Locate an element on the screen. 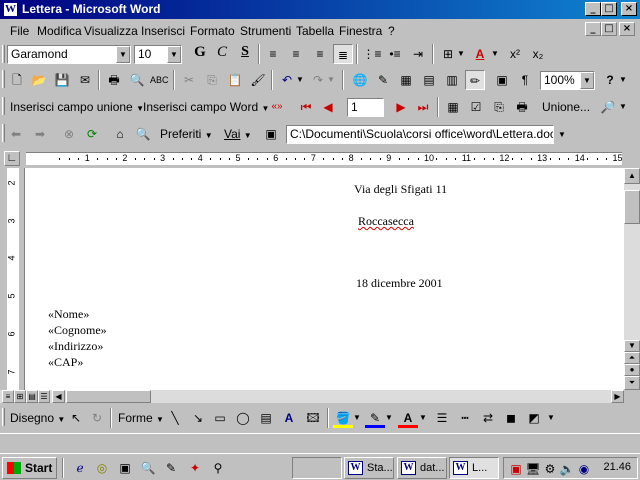  underline-button: S is located at coordinates (245, 54).